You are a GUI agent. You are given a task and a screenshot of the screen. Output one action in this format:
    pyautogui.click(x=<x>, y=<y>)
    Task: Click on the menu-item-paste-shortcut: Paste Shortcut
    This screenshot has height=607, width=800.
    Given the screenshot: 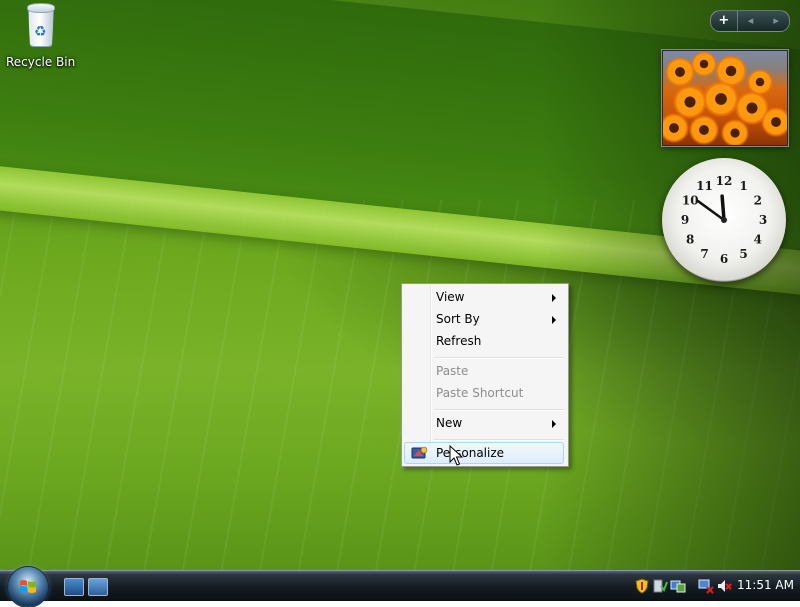 What is the action you would take?
    pyautogui.click(x=484, y=393)
    